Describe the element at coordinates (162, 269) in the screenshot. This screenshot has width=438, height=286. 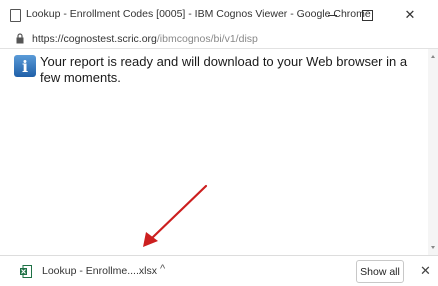
I see `chevron-up-icon: ^` at that location.